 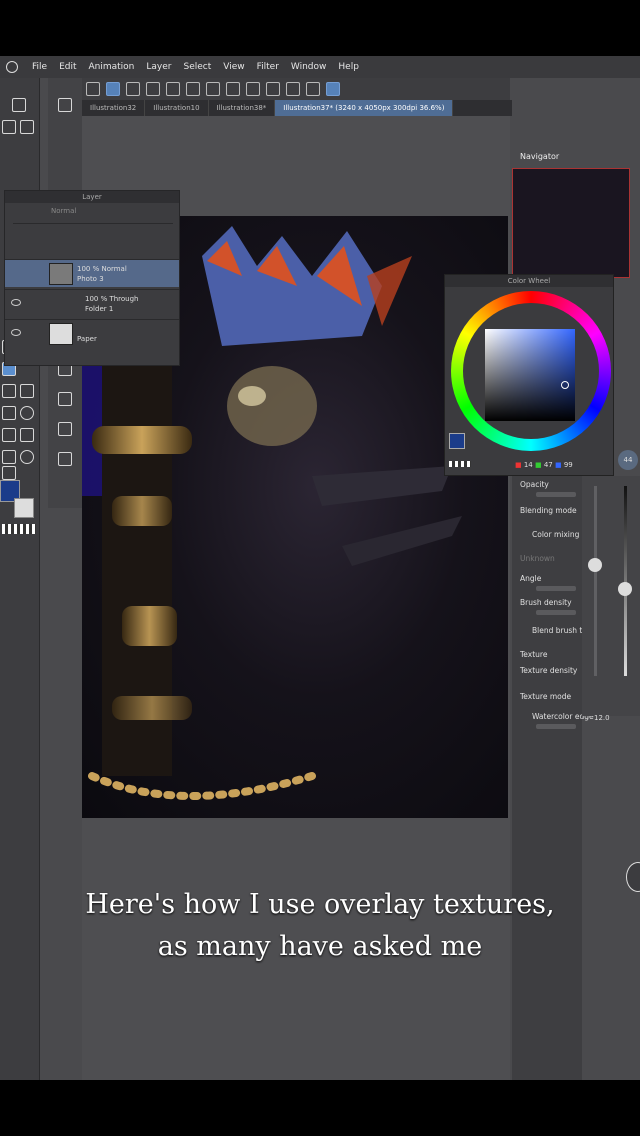 What do you see at coordinates (27, 127) in the screenshot?
I see `hand-tool-icon` at bounding box center [27, 127].